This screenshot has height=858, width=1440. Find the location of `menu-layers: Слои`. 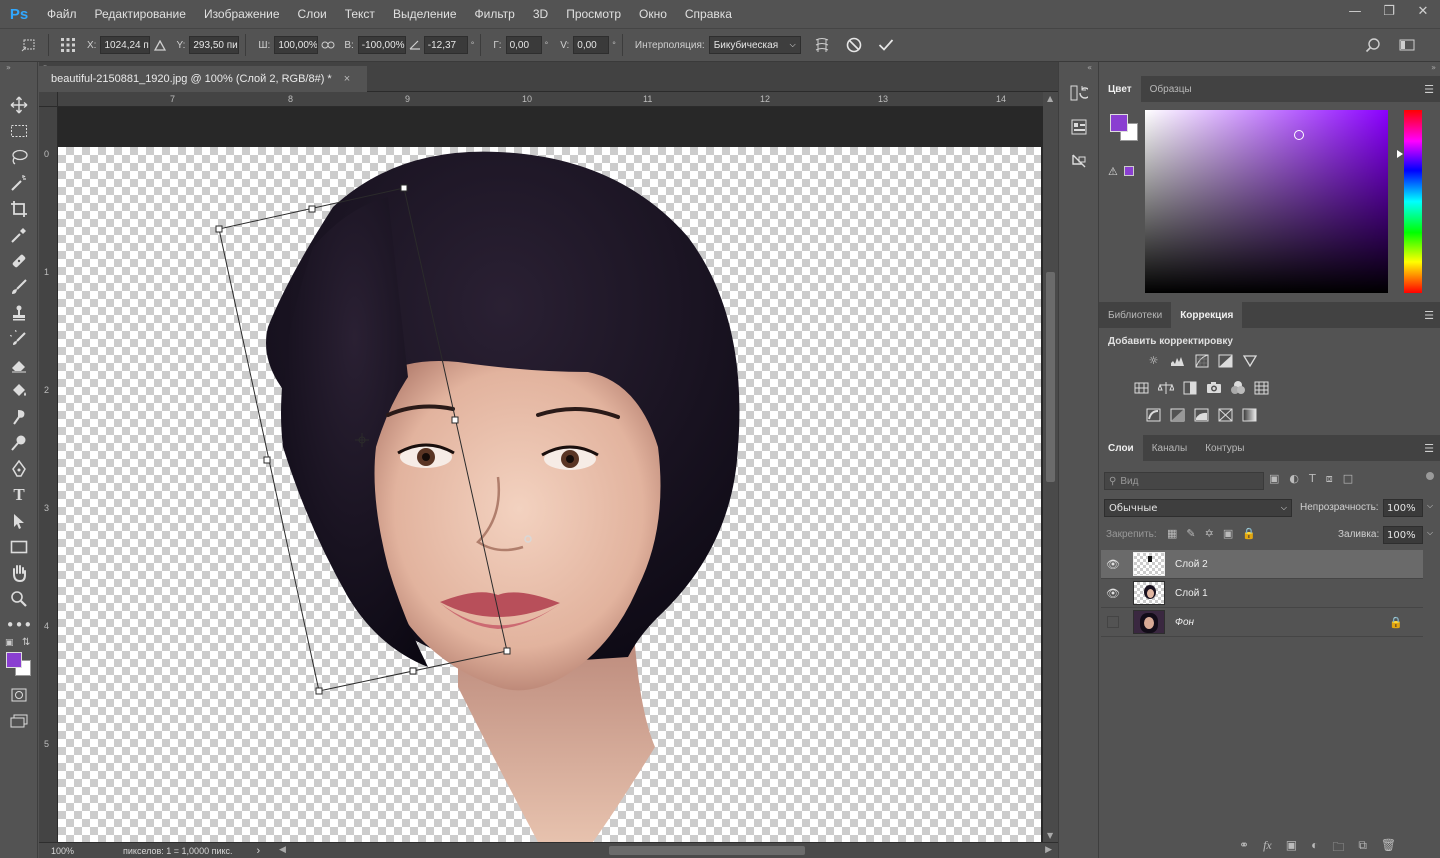

menu-layers: Слои is located at coordinates (312, 14).